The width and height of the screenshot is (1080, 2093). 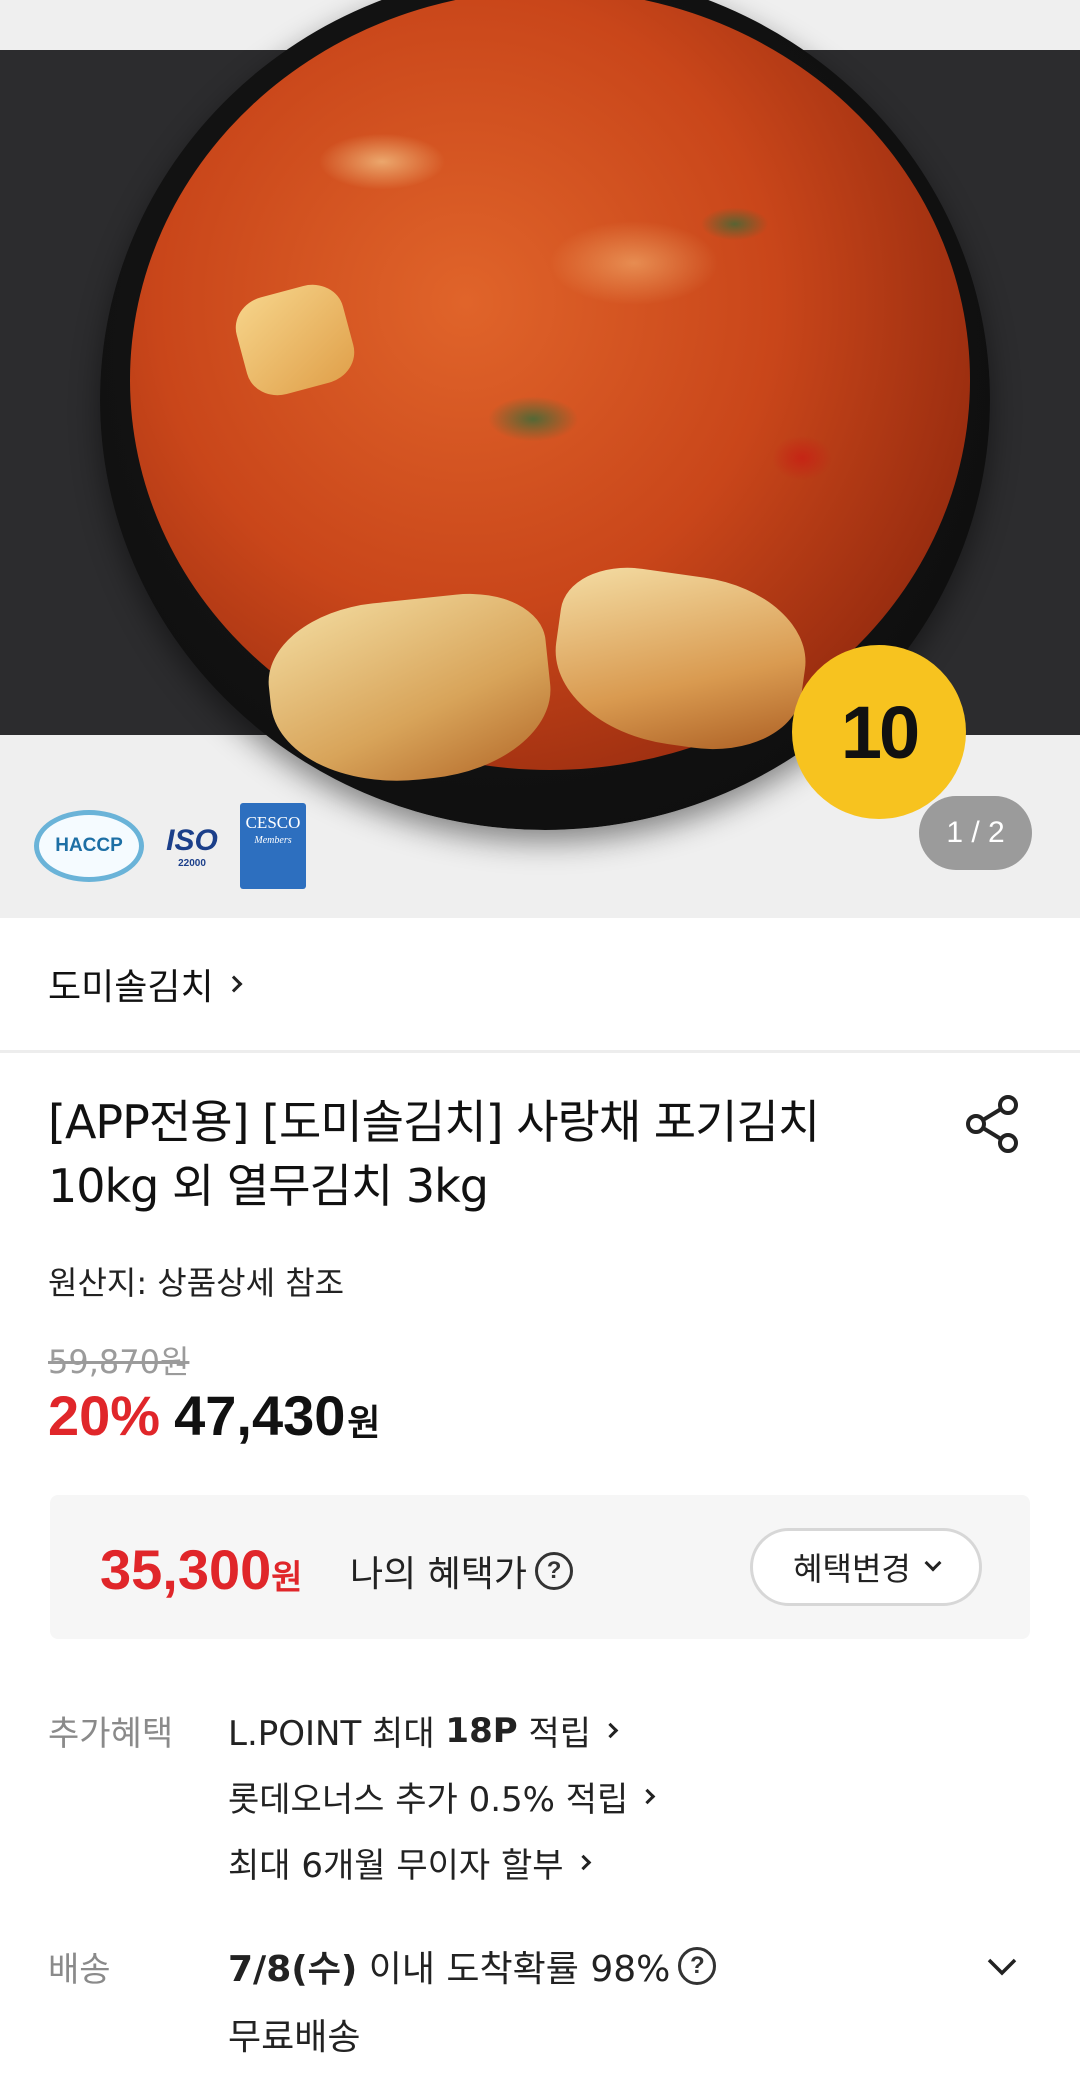 I want to click on lpoint-benefit-prefix: L.POINT 최대, so click(x=337, y=1734).